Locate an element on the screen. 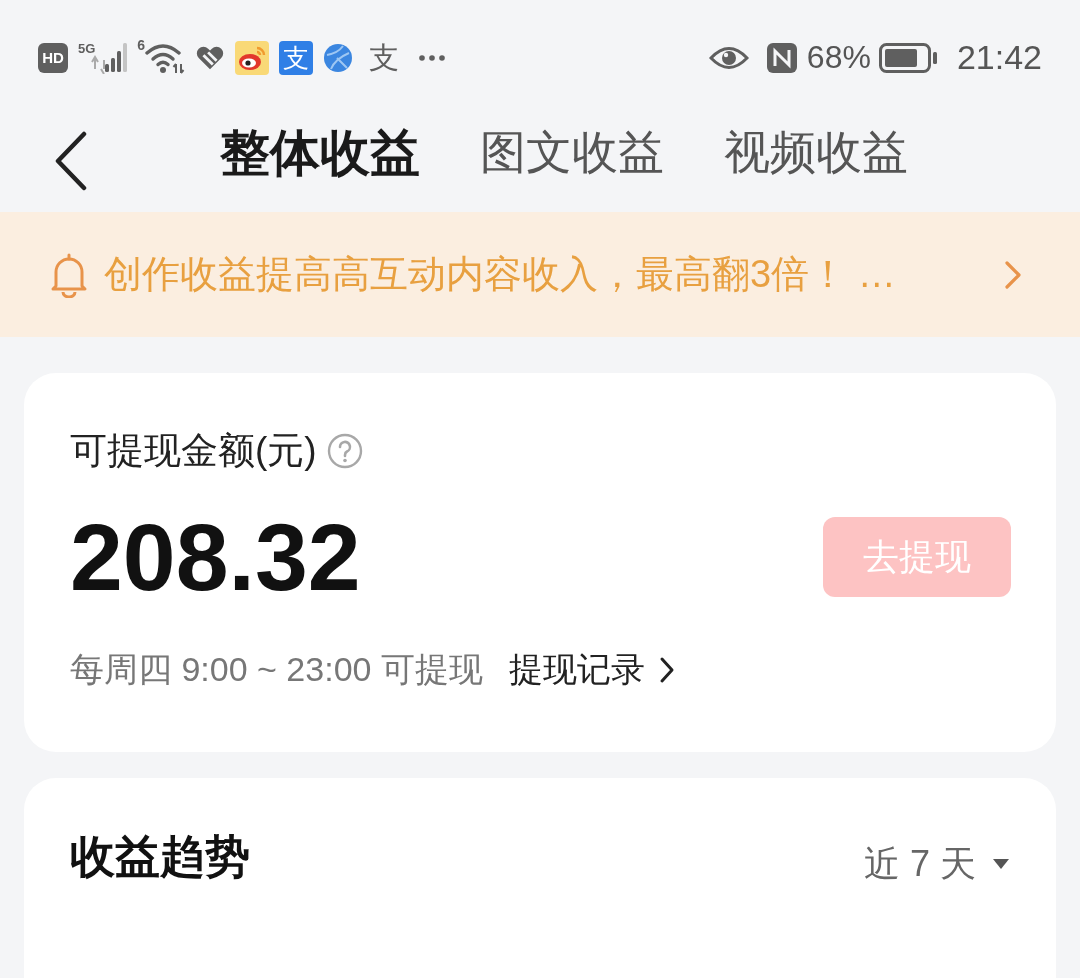 The height and width of the screenshot is (978, 1080). caret-down-icon is located at coordinates (1001, 864).